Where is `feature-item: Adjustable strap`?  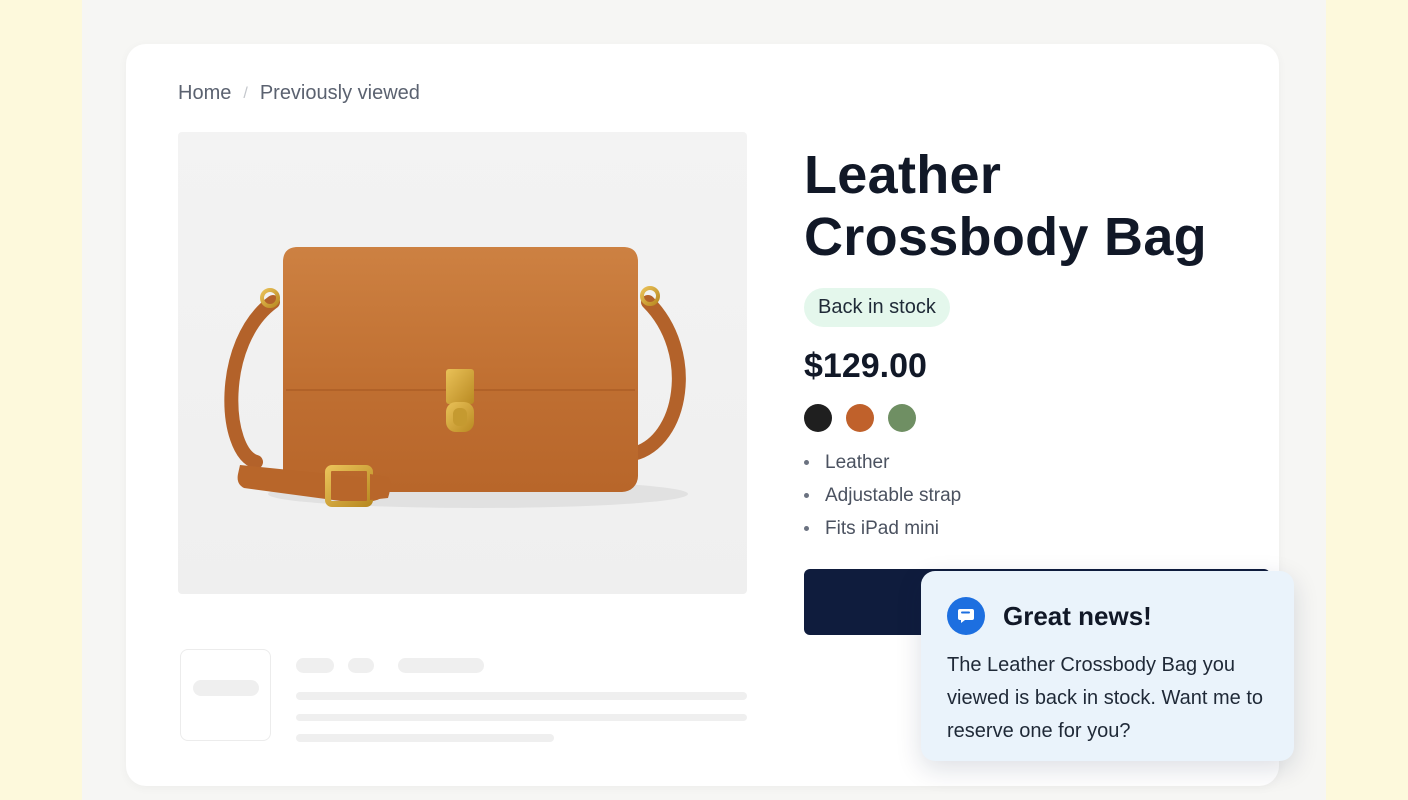
feature-item: Adjustable strap is located at coordinates (1024, 495).